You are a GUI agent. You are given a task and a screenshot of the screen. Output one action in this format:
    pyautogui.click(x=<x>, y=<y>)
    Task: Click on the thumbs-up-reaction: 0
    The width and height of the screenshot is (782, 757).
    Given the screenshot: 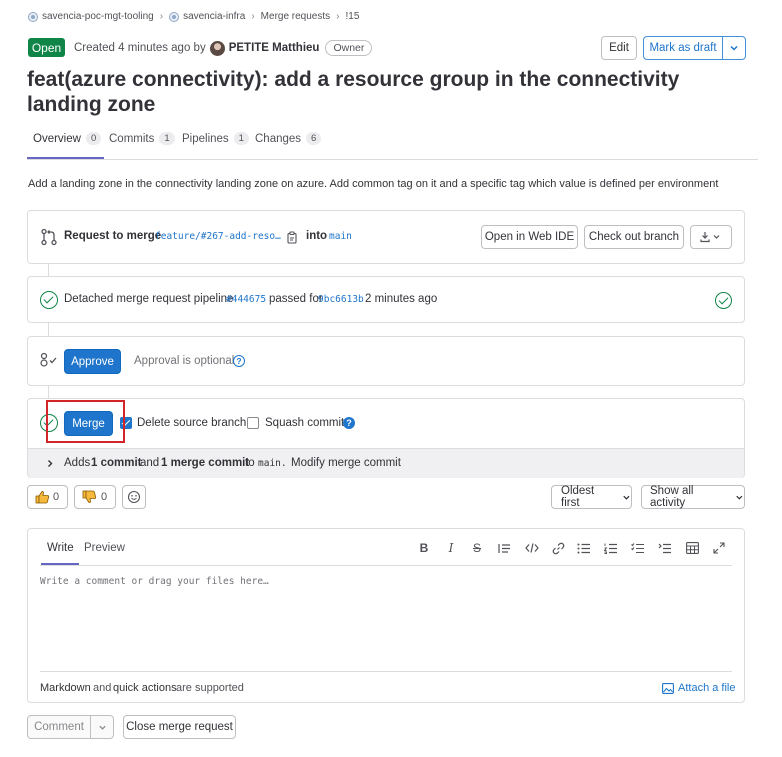 What is the action you would take?
    pyautogui.click(x=47, y=497)
    